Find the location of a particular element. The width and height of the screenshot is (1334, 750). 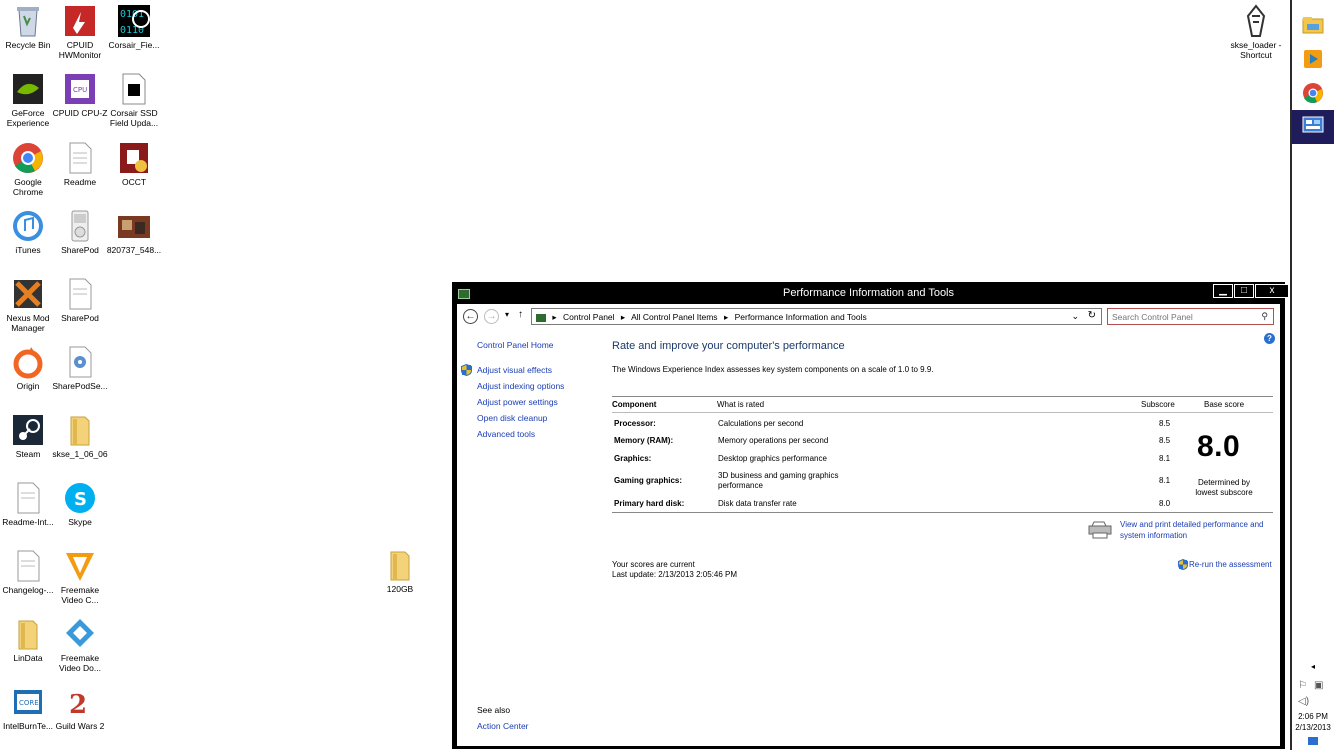

skype-icon: S is located at coordinates (80, 498).